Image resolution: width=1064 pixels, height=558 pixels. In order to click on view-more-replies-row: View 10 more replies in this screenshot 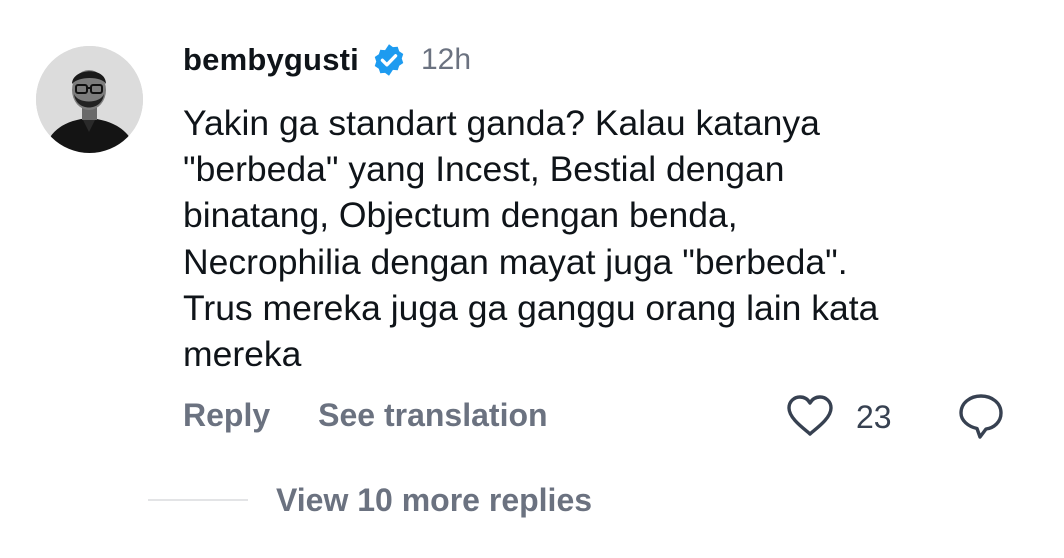, I will do `click(370, 500)`.